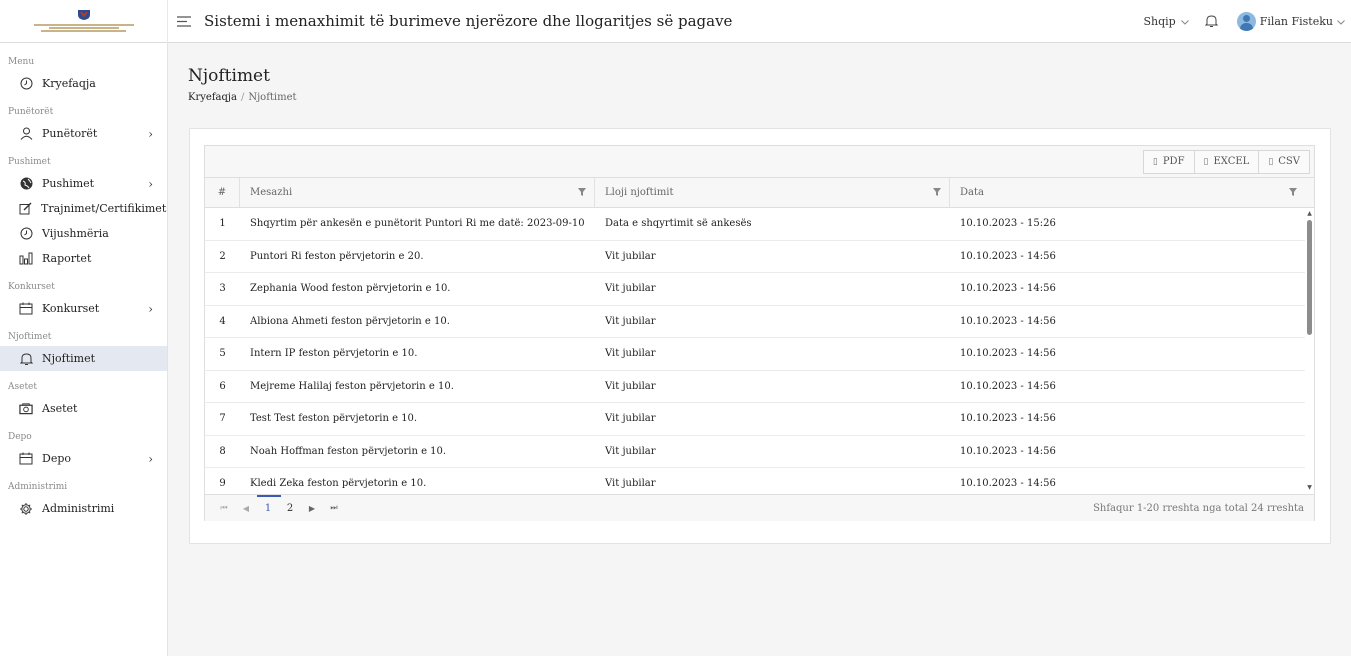 This screenshot has width=1351, height=656. Describe the element at coordinates (26, 134) in the screenshot. I see `user-icon` at that location.